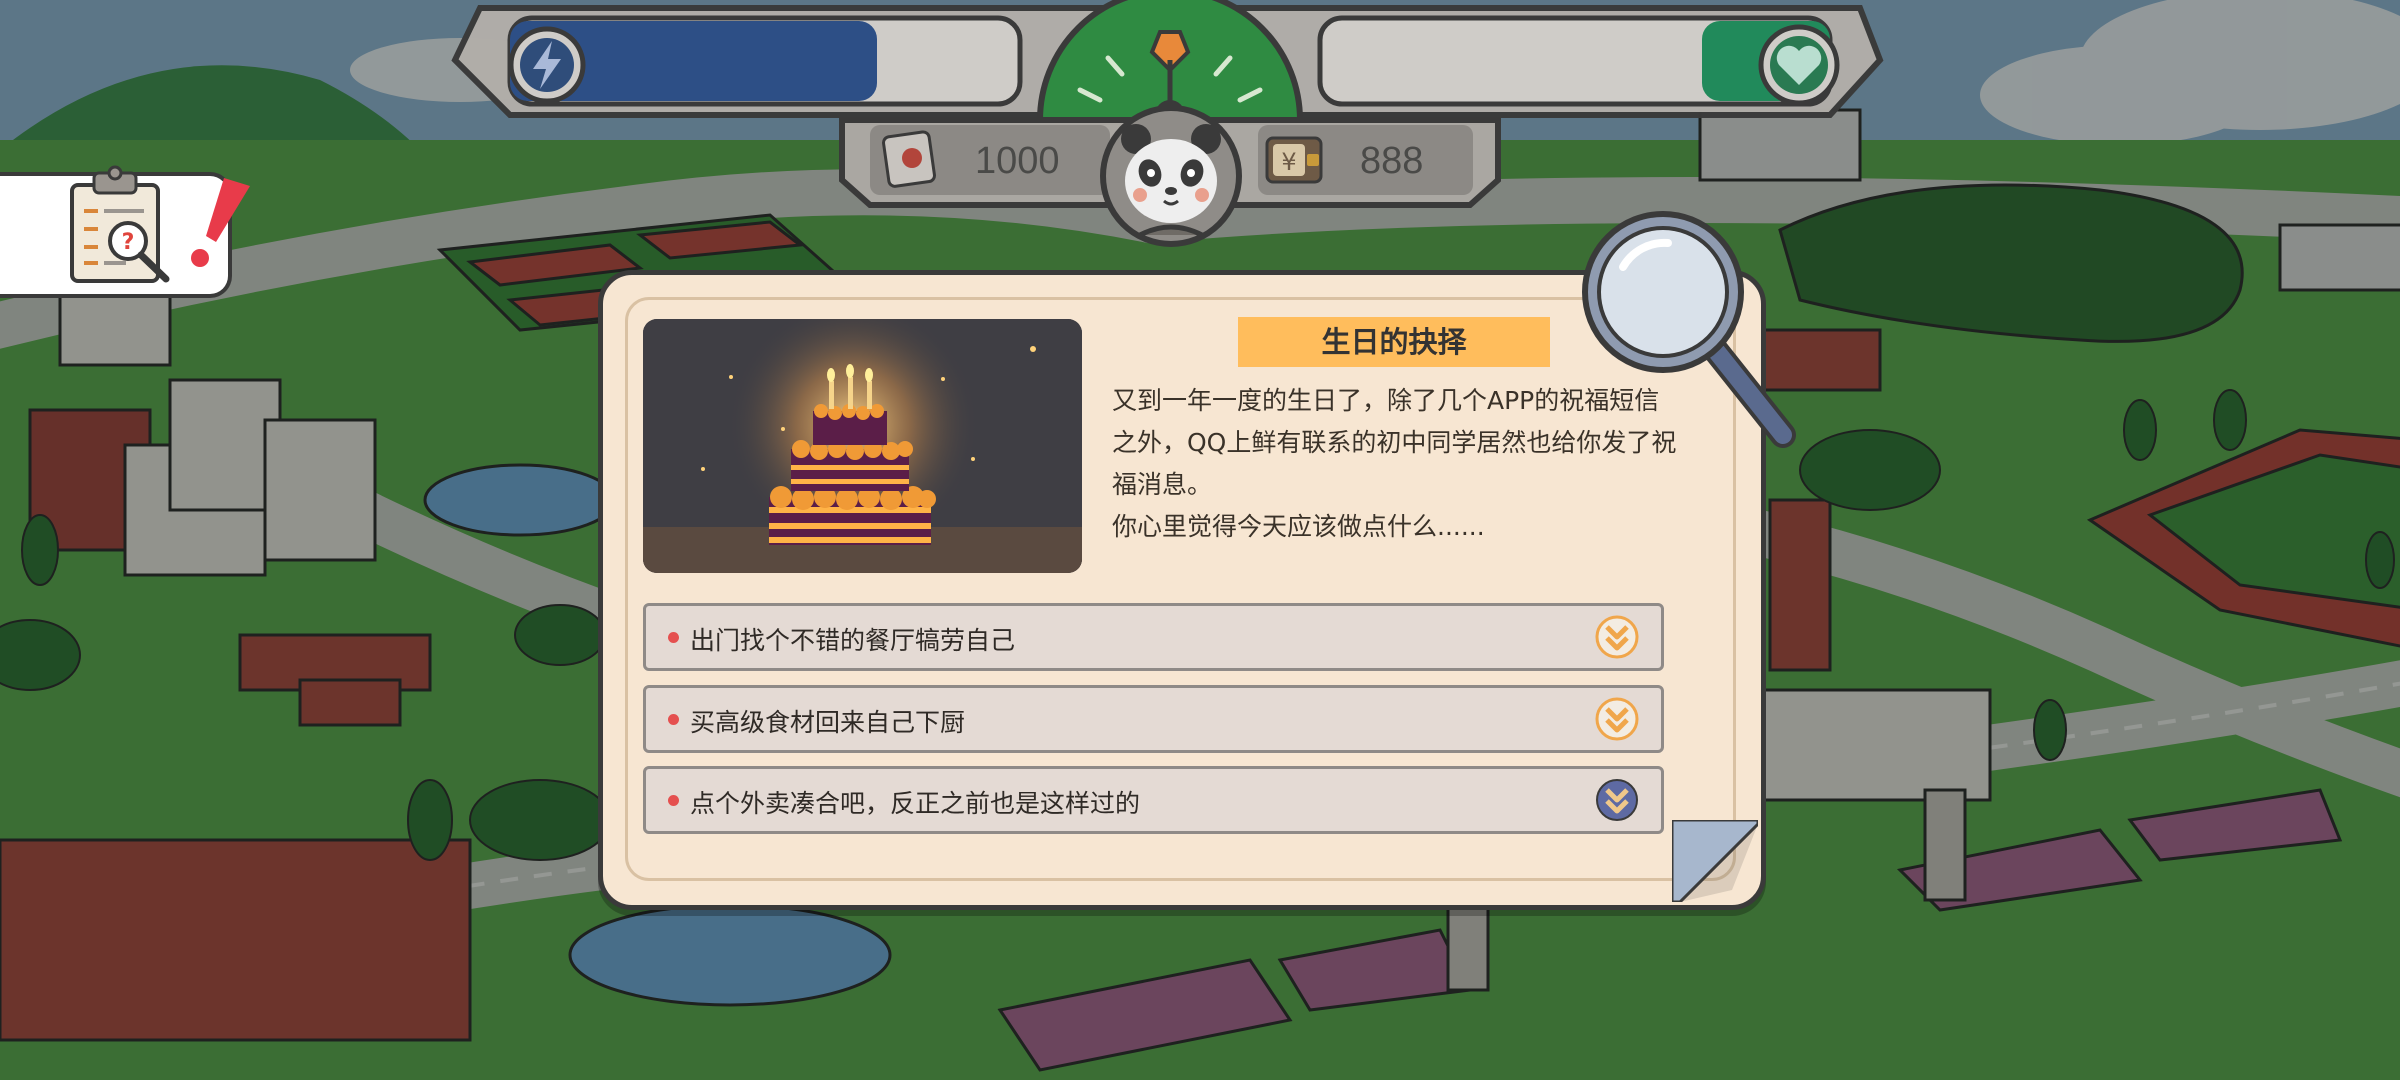  Describe the element at coordinates (1693, 329) in the screenshot. I see `magnifier-icon` at that location.